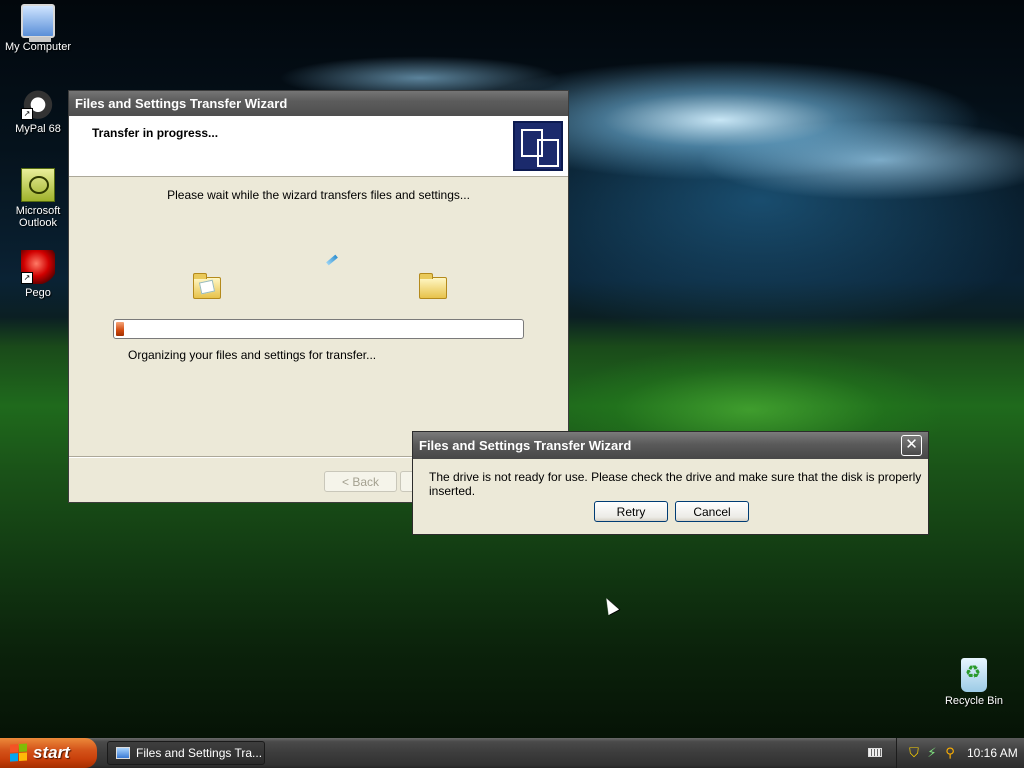 The width and height of the screenshot is (1024, 768). I want to click on recycle-bin-icon, so click(974, 675).